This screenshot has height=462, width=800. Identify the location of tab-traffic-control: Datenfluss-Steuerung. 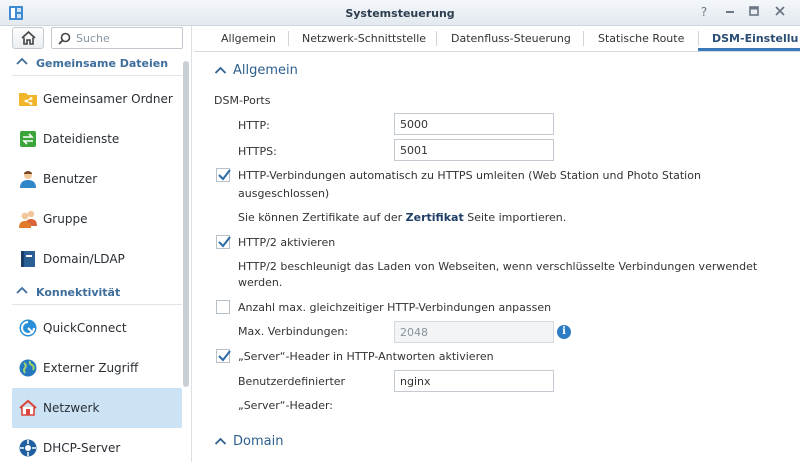
(511, 38).